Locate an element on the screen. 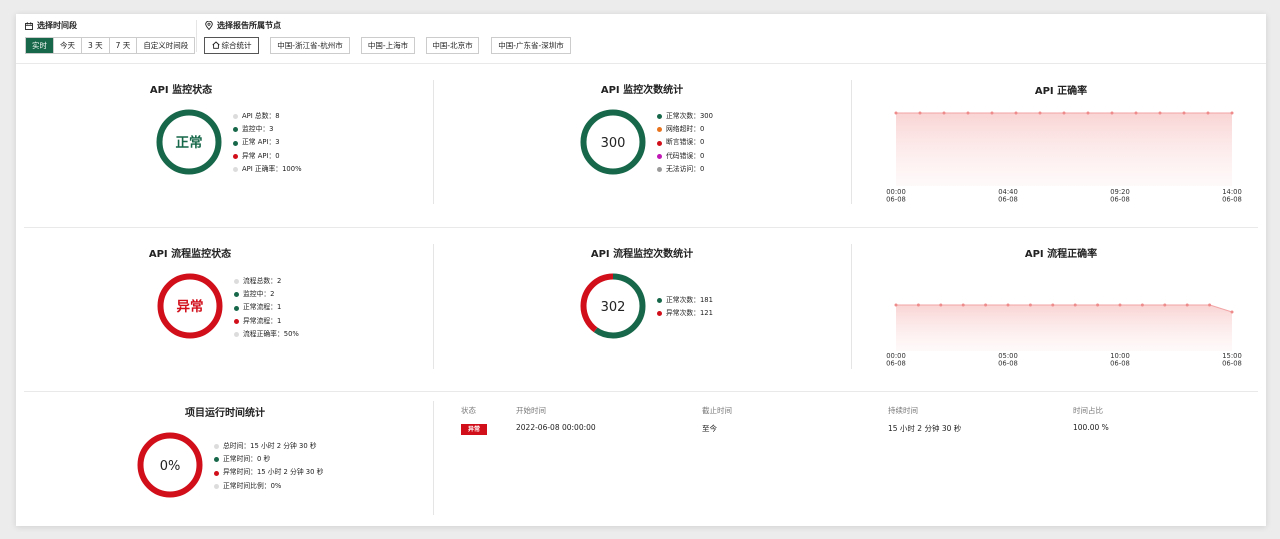 This screenshot has height=539, width=1280. legend-text: 断言错误：0 is located at coordinates (685, 142).